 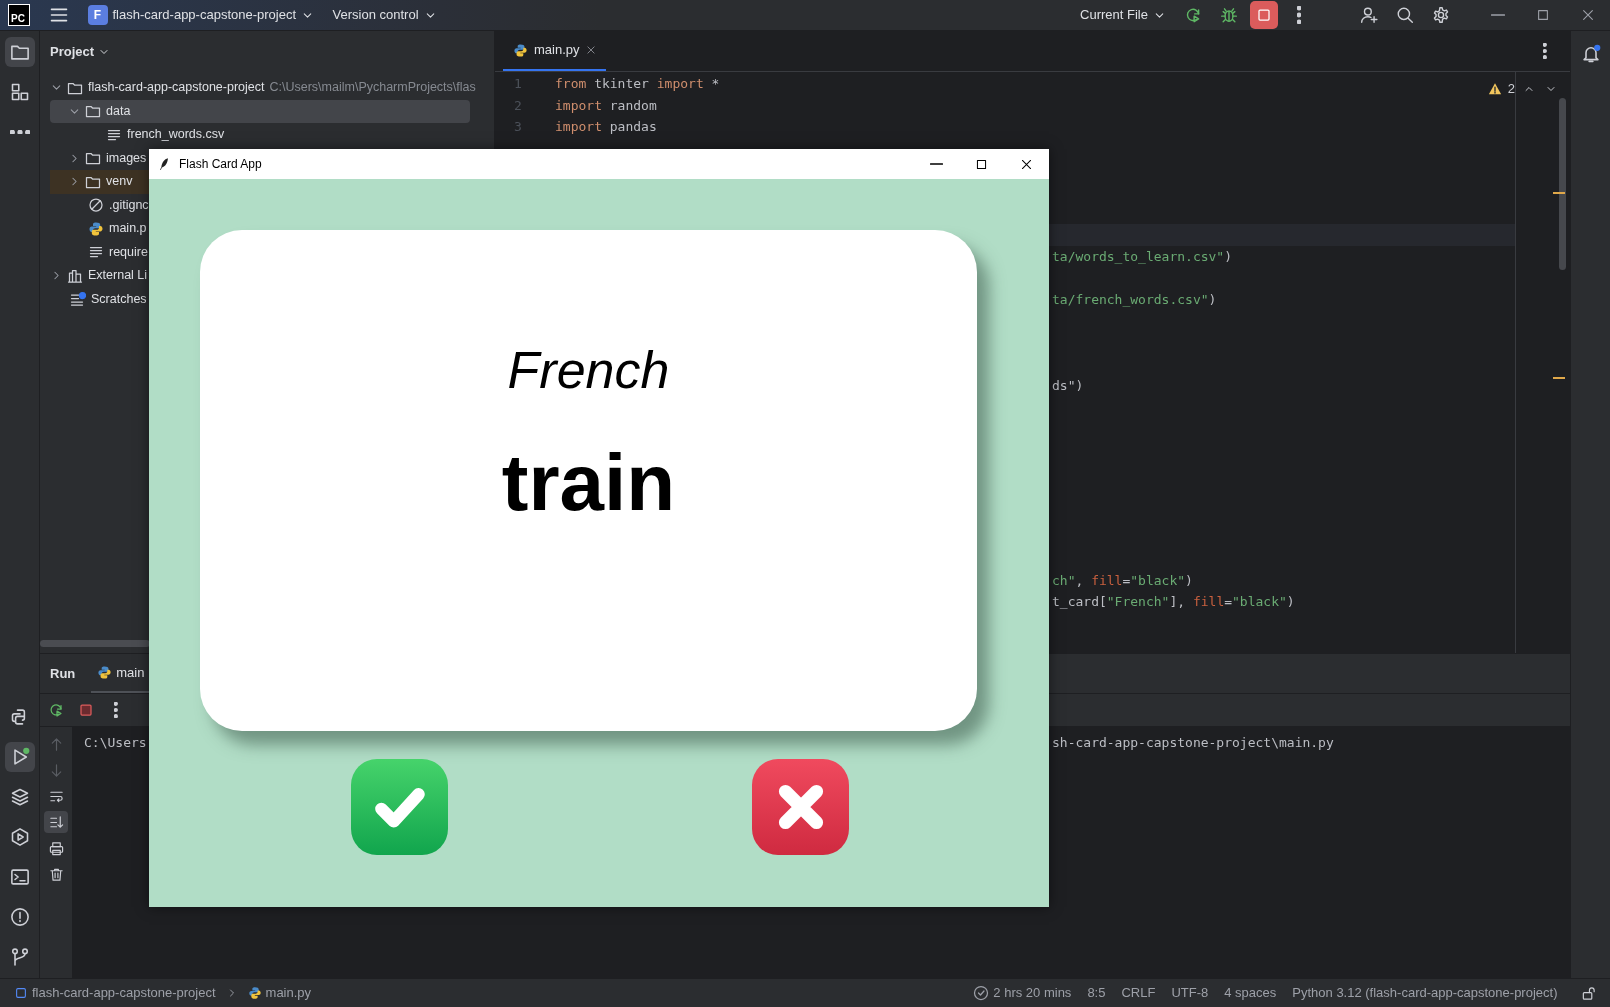 What do you see at coordinates (588, 371) in the screenshot?
I see `card-language: French` at bounding box center [588, 371].